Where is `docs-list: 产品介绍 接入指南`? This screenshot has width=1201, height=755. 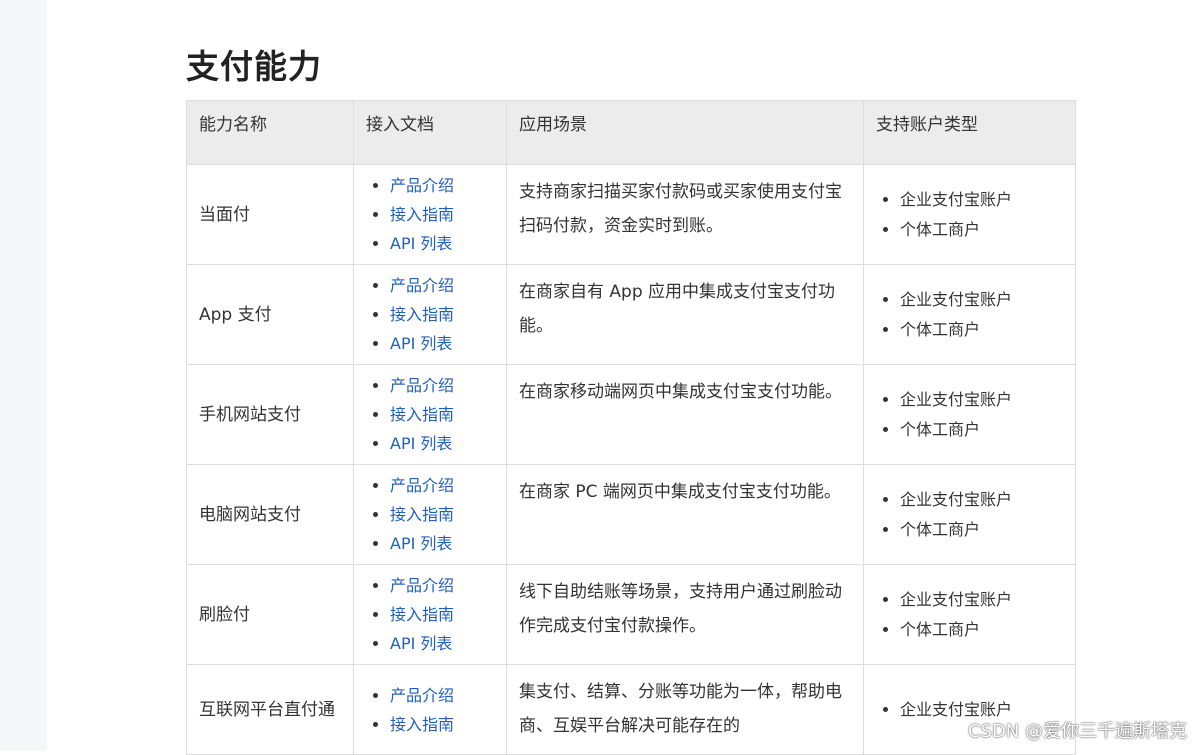
docs-list: 产品介绍 接入指南 is located at coordinates (424, 710).